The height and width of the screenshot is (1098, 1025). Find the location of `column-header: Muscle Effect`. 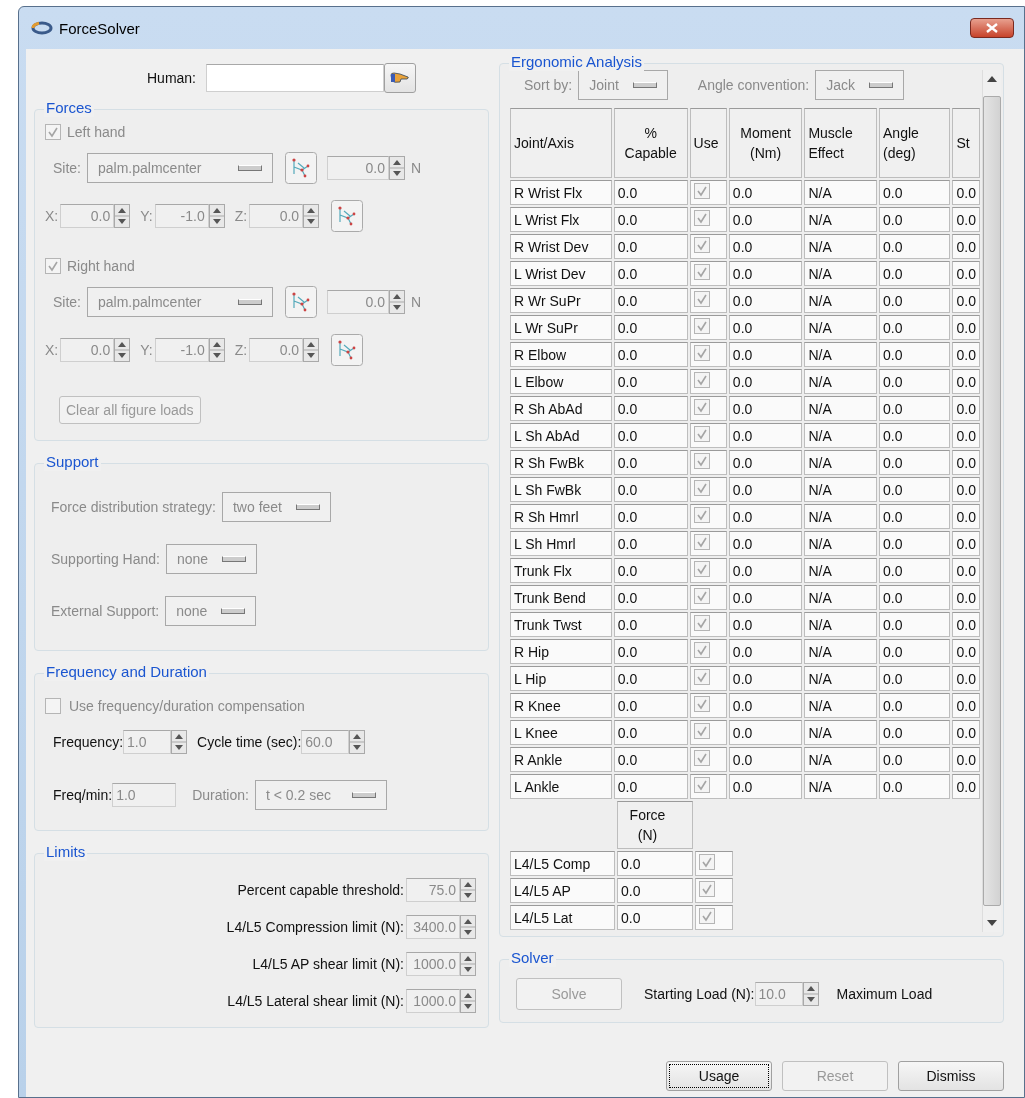

column-header: Muscle Effect is located at coordinates (841, 143).